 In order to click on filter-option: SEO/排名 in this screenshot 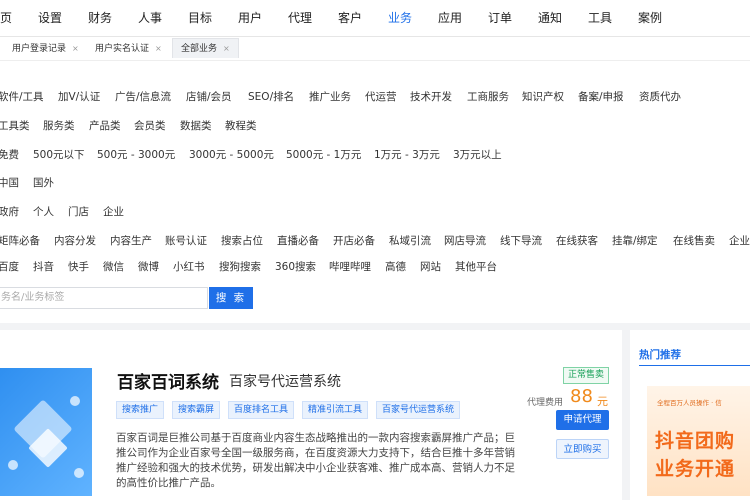, I will do `click(271, 97)`.